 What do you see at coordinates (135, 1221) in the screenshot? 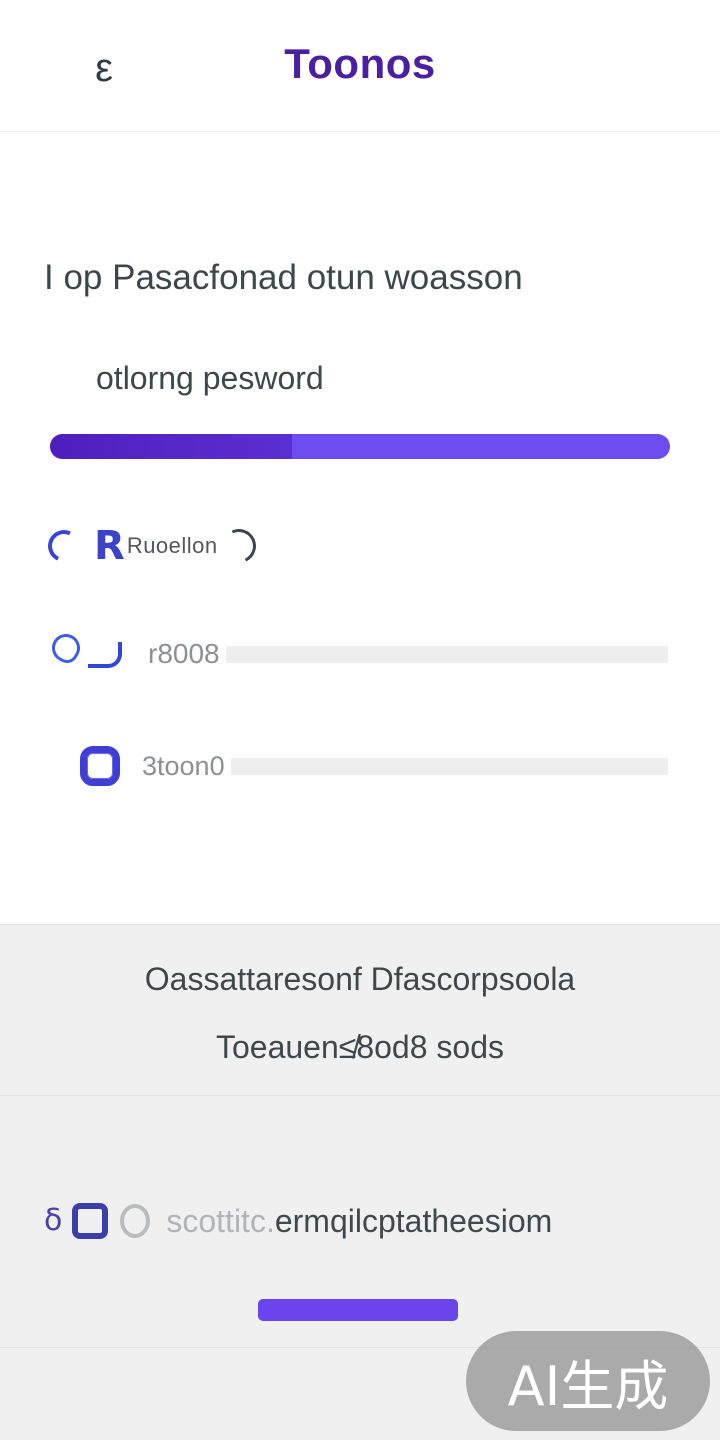
I see `circle-icon` at bounding box center [135, 1221].